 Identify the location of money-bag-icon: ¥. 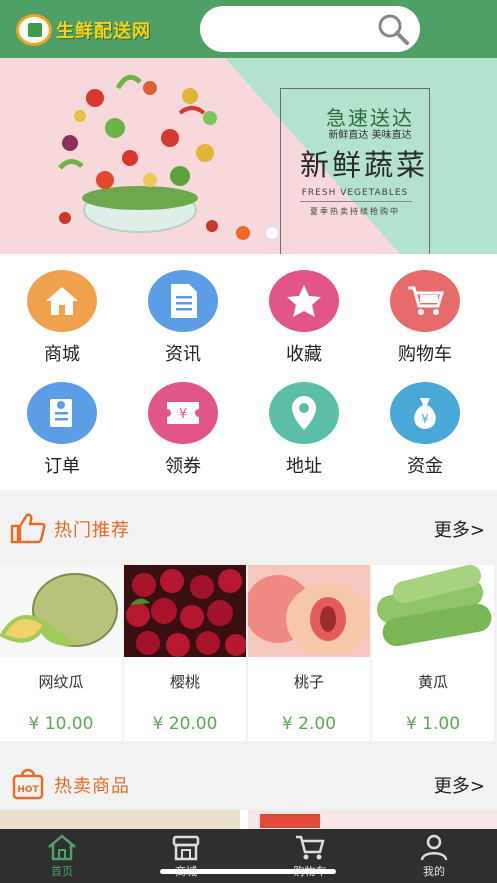
(425, 413).